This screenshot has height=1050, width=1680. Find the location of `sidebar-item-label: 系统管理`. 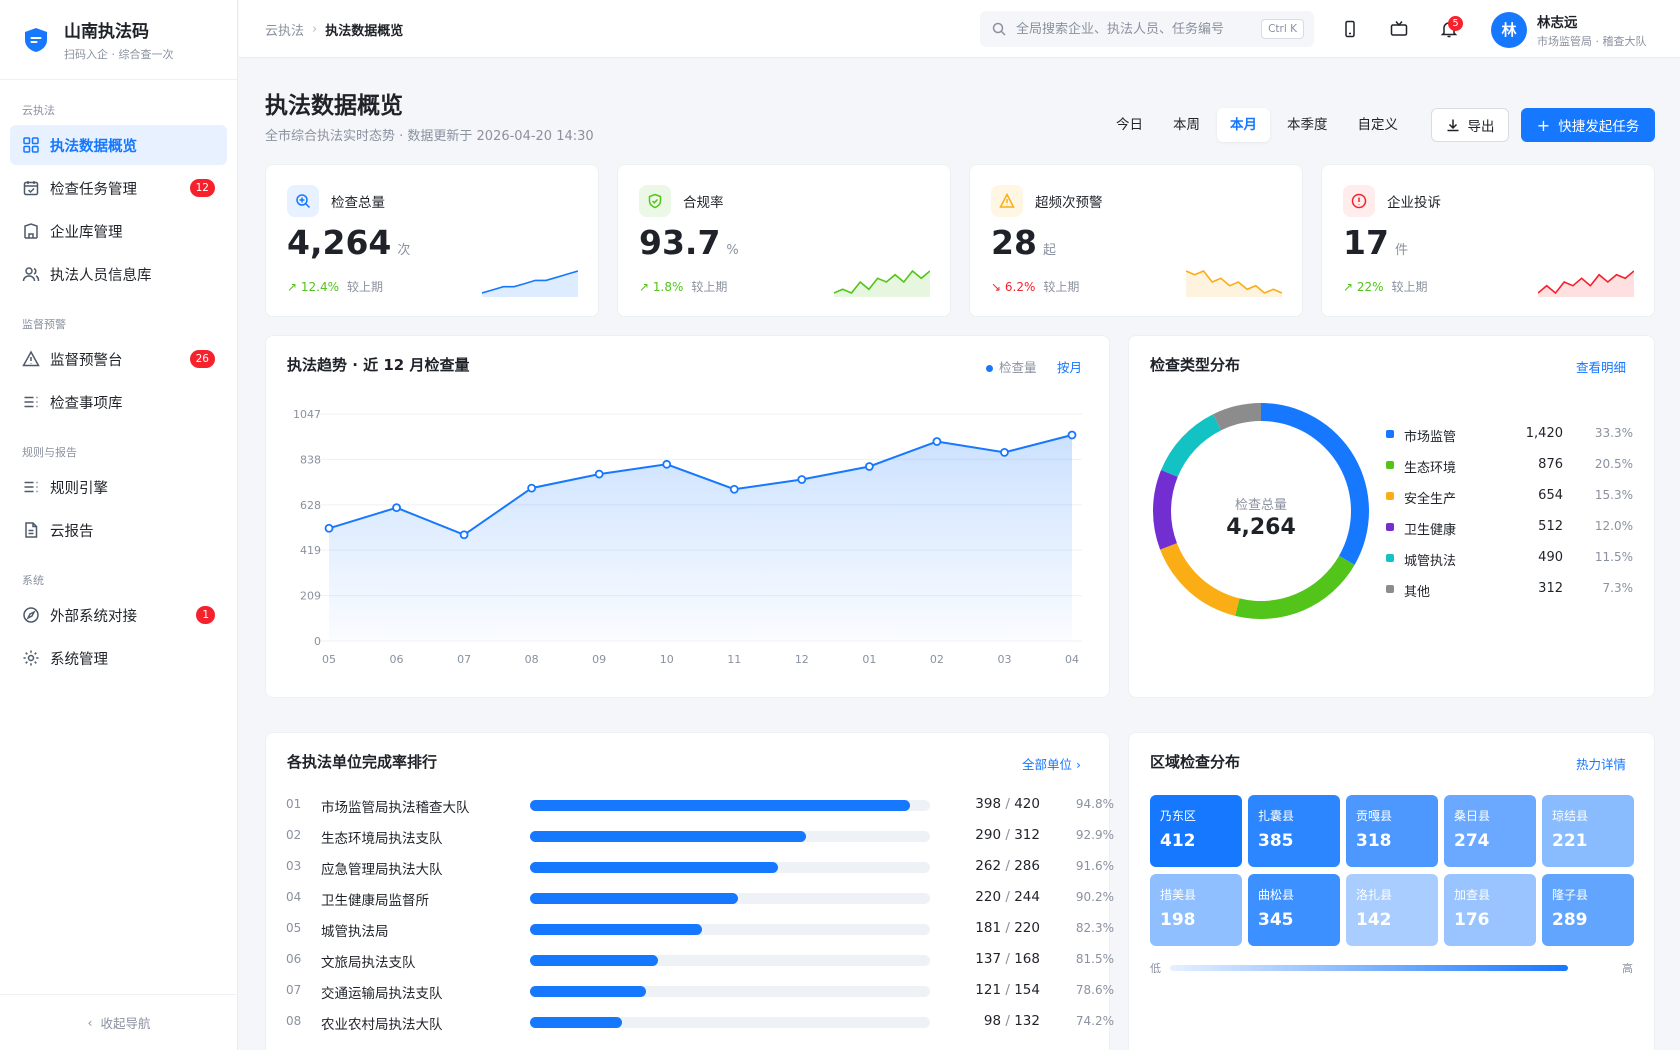

sidebar-item-label: 系统管理 is located at coordinates (79, 659).